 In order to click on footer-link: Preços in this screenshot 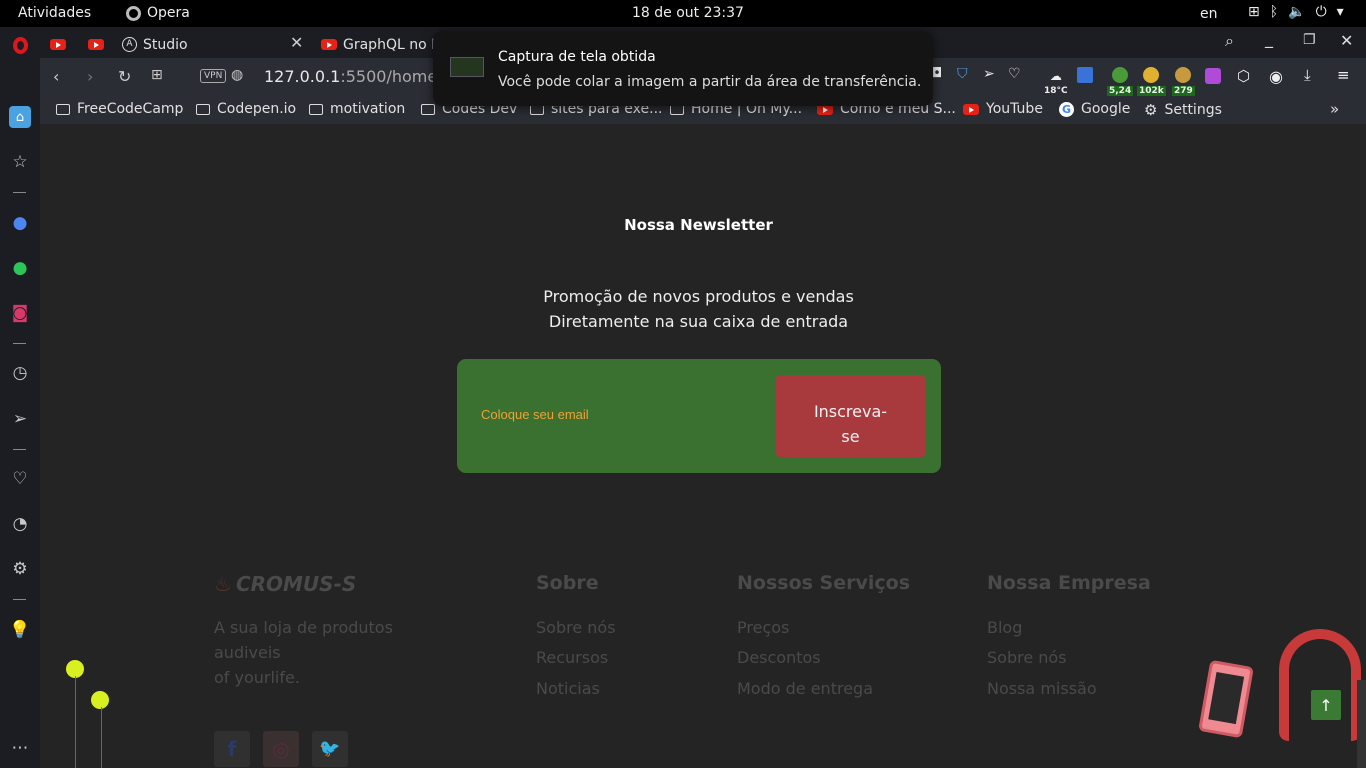, I will do `click(763, 627)`.